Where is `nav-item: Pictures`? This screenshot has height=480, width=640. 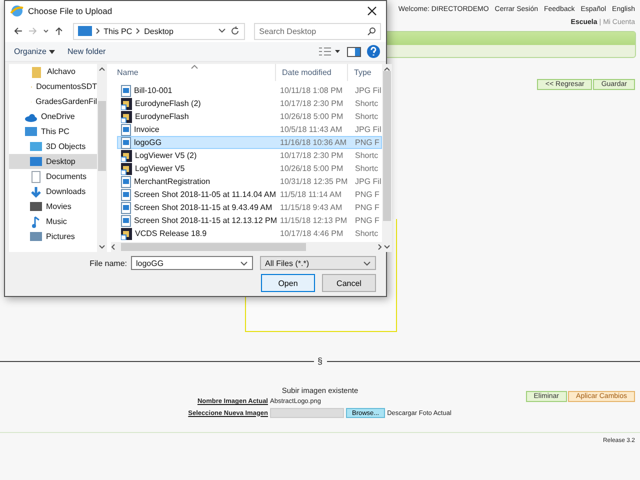
nav-item: Pictures is located at coordinates (53, 236).